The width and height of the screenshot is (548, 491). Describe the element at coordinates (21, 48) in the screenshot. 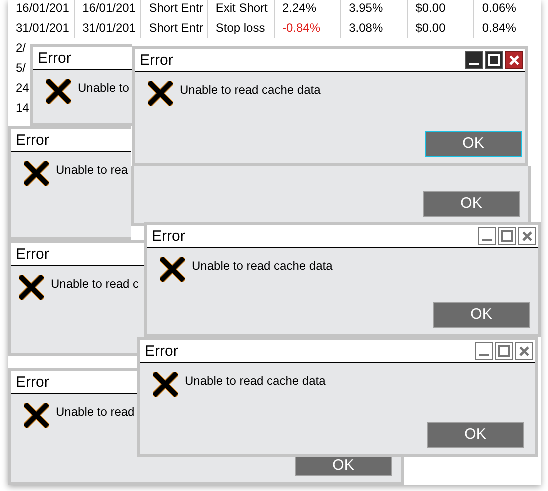

I see `table-cell-text: 2/` at that location.